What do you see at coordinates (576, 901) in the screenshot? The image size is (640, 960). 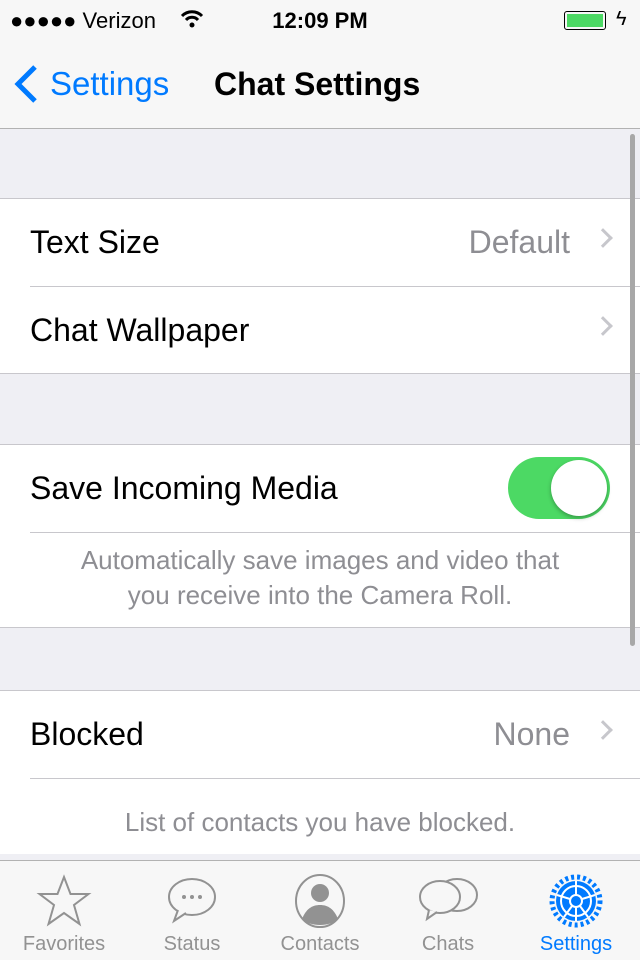 I see `gear-icon` at bounding box center [576, 901].